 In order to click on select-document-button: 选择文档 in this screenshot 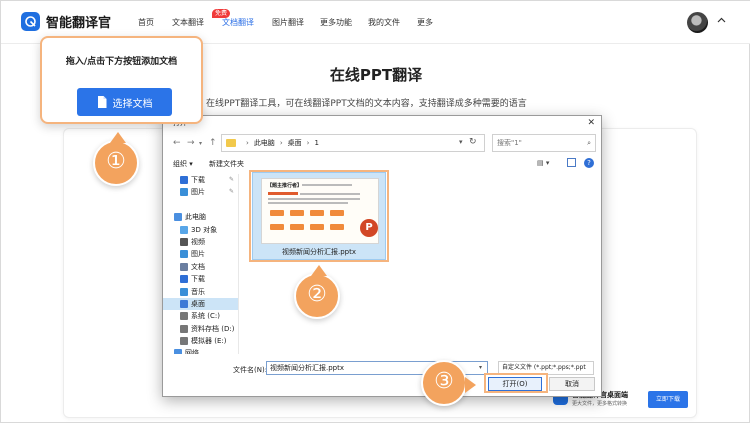, I will do `click(124, 102)`.